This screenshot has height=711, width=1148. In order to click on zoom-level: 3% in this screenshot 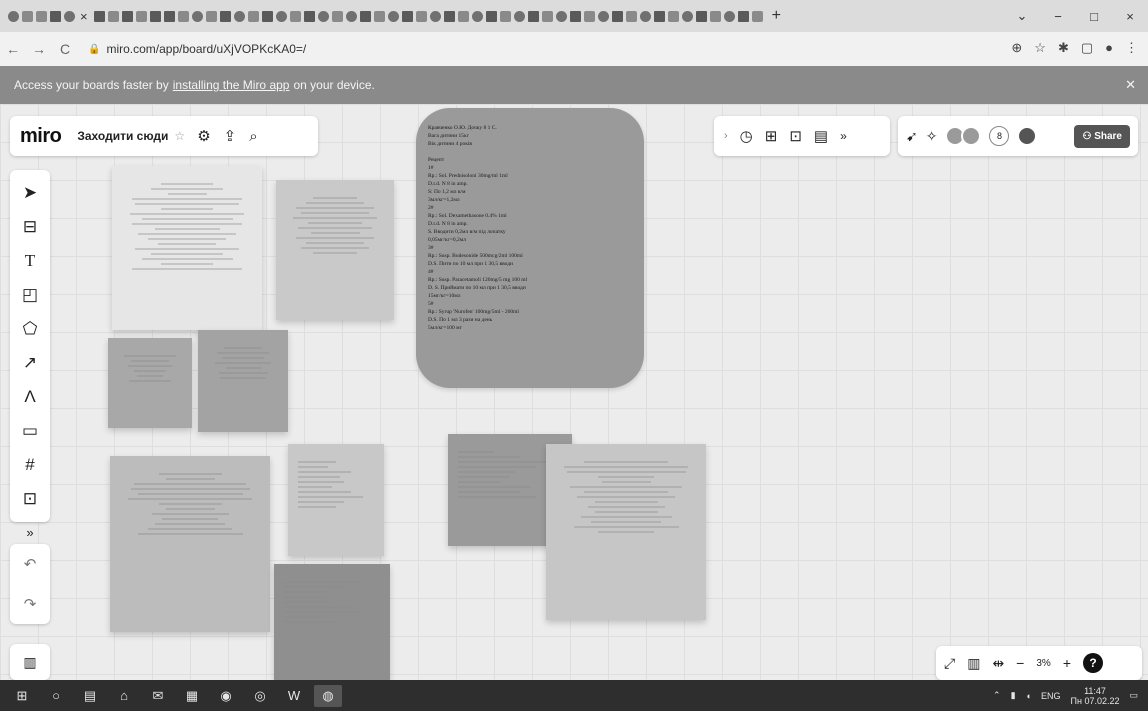, I will do `click(1043, 663)`.